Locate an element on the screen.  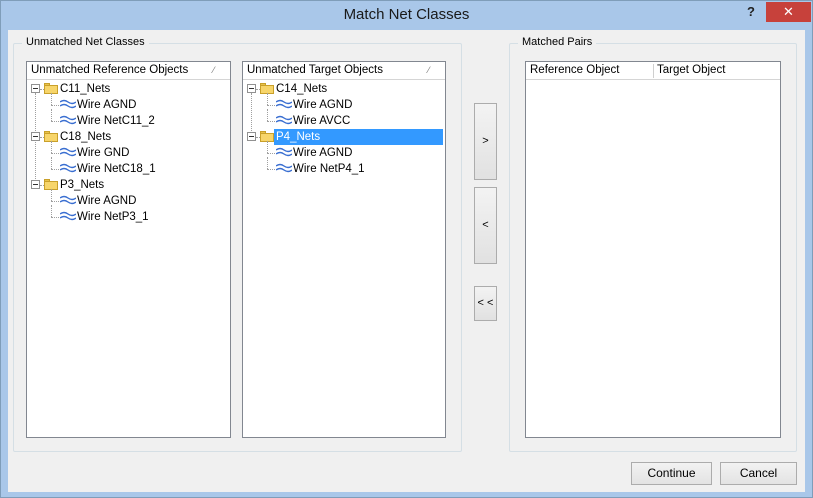
help-button: ? is located at coordinates (751, 13).